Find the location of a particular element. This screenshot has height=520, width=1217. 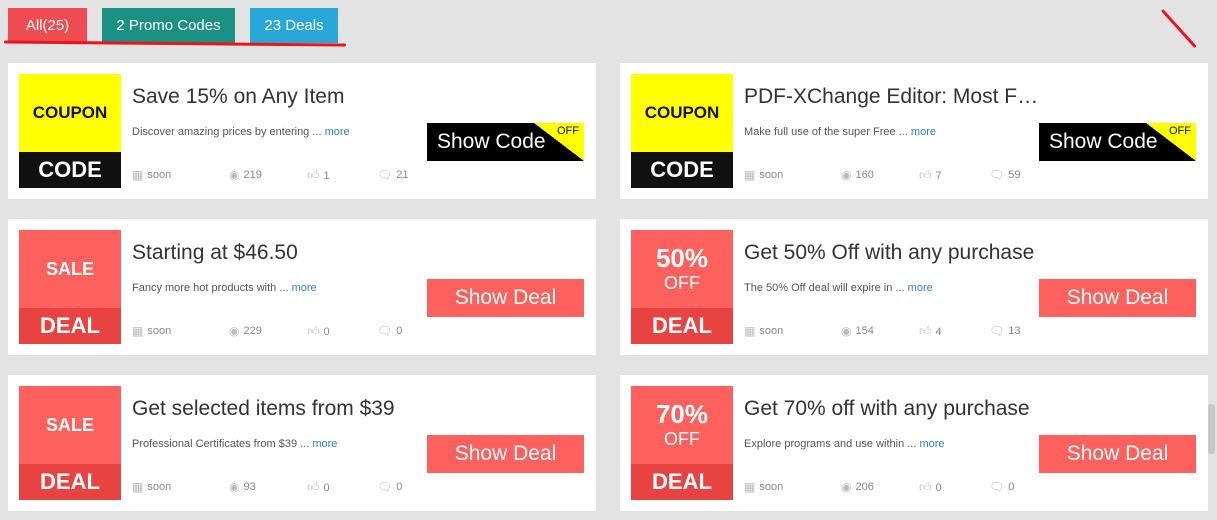

offer-title: Get 70% off with any purchase is located at coordinates (894, 409).